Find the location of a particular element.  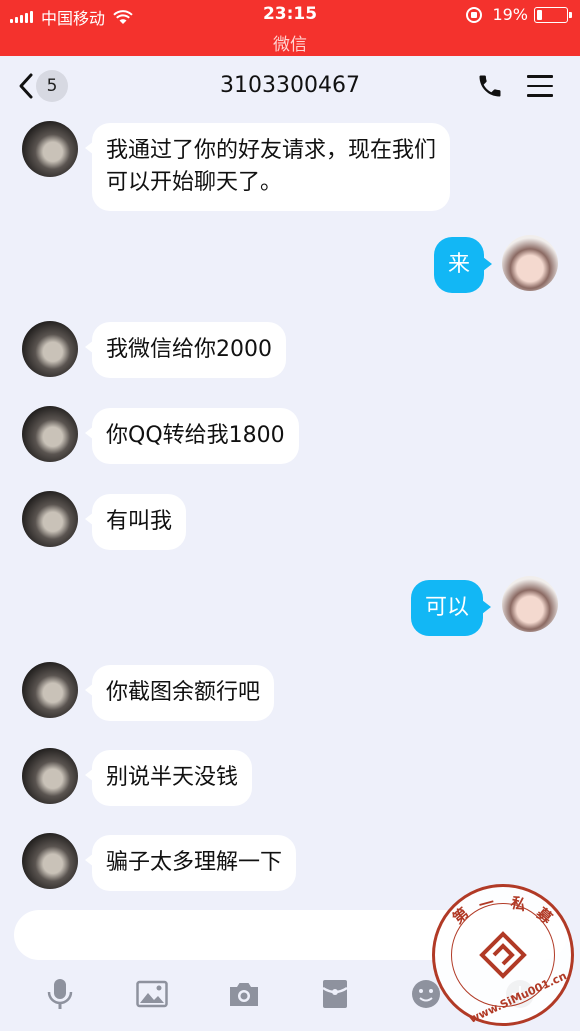

message-text-line: 可以开始聊天了。 is located at coordinates (194, 182).